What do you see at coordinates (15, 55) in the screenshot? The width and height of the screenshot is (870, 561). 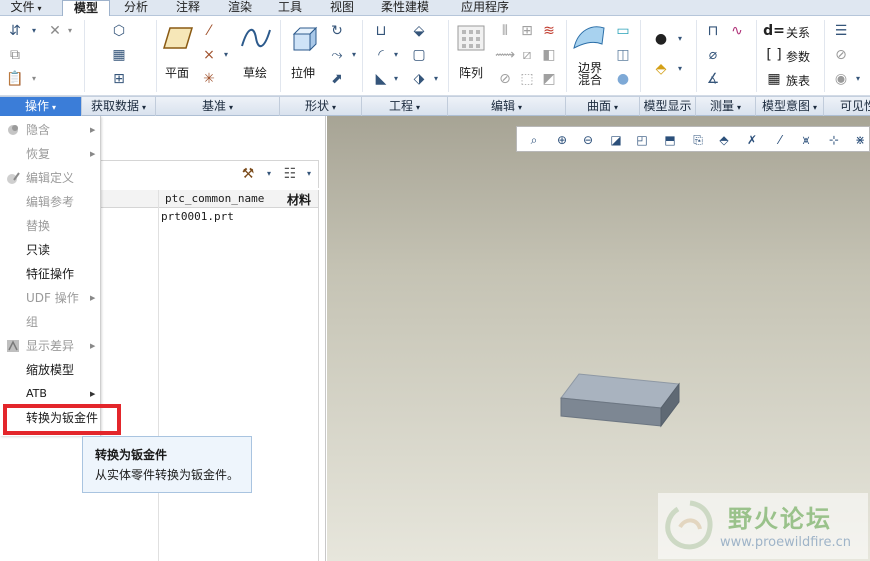 I see `copy-icon: ⧉` at bounding box center [15, 55].